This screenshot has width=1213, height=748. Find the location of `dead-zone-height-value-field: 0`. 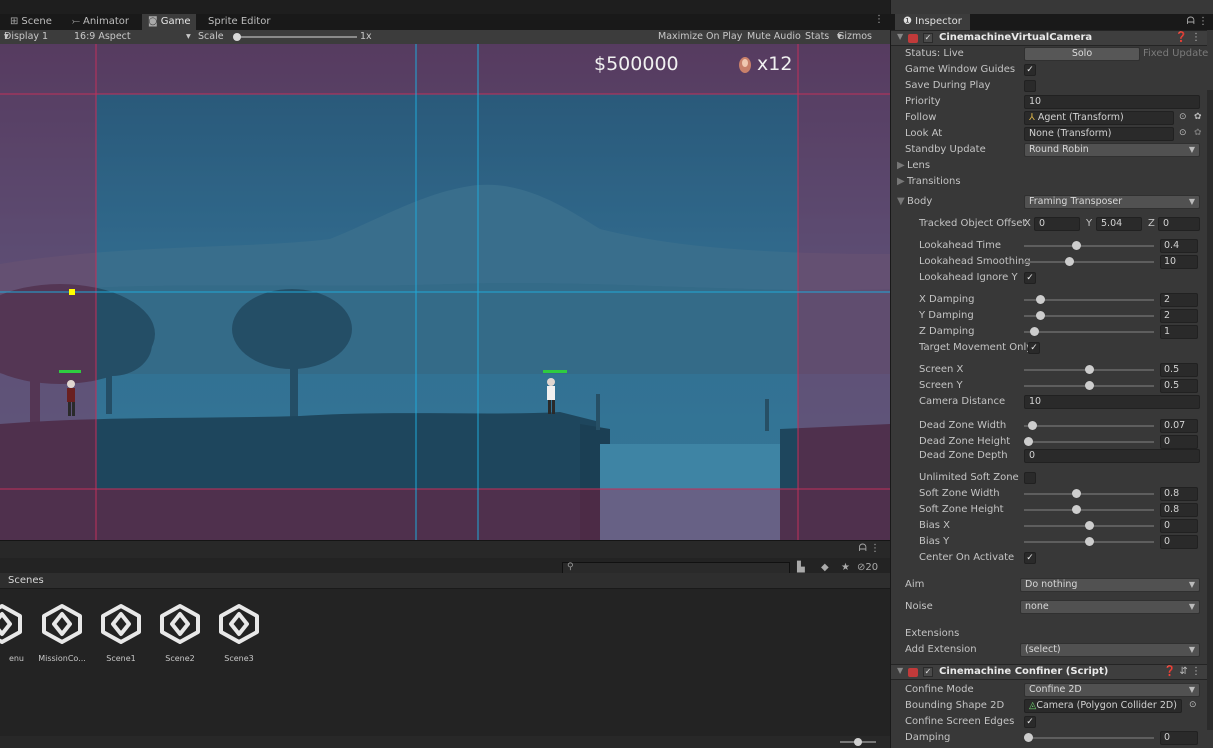

dead-zone-height-value-field: 0 is located at coordinates (1179, 442).